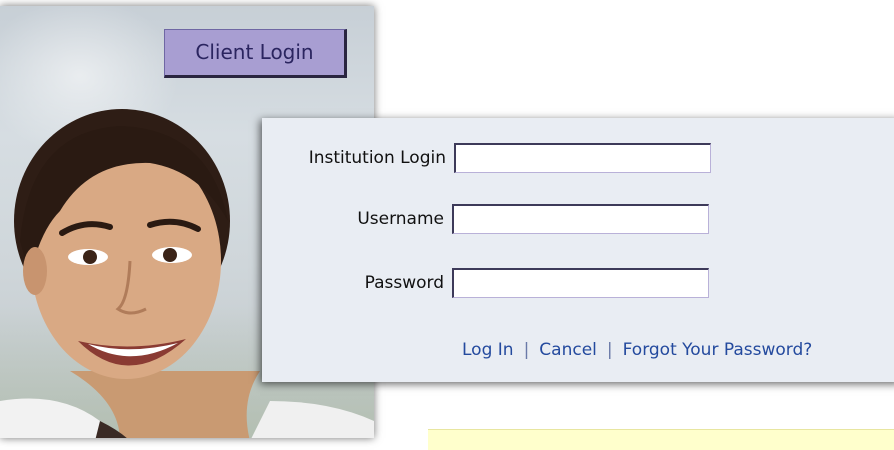 The height and width of the screenshot is (450, 894). I want to click on log-in-link: Log In, so click(488, 350).